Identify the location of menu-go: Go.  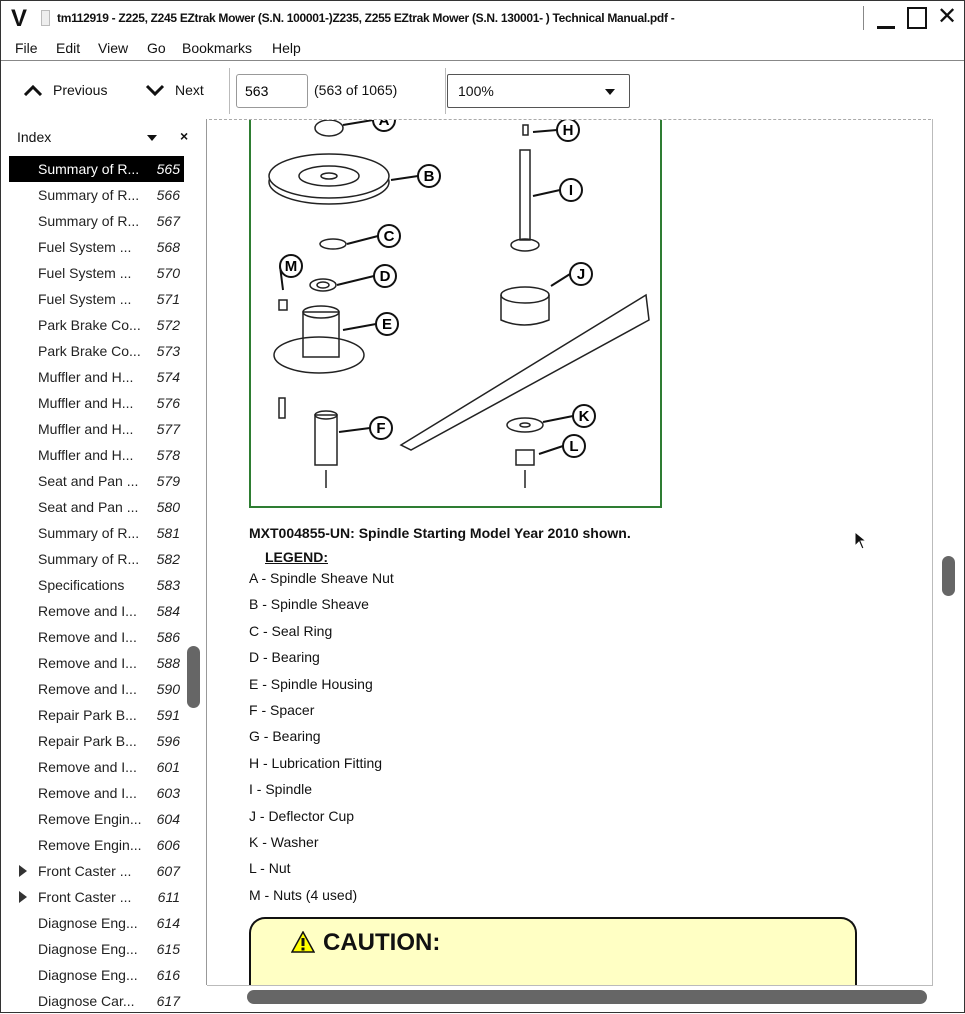
(156, 48).